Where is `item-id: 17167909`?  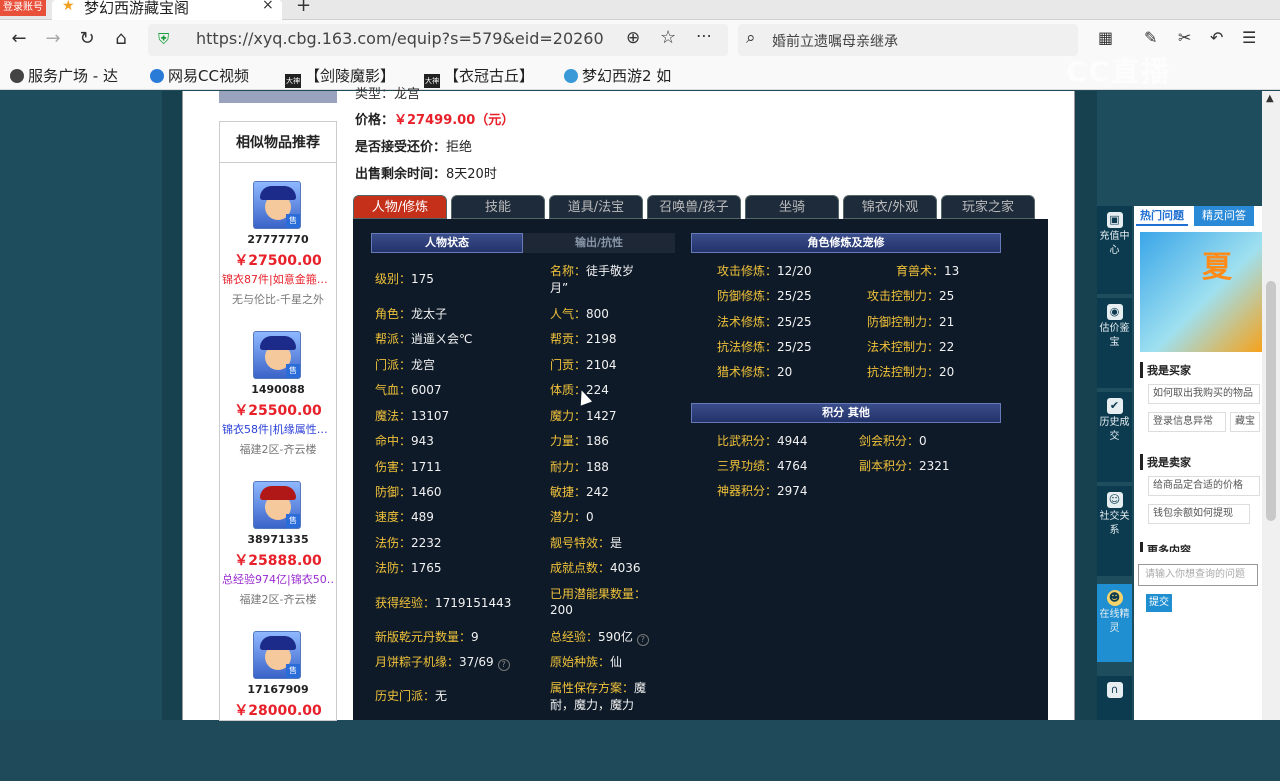
item-id: 17167909 is located at coordinates (278, 689).